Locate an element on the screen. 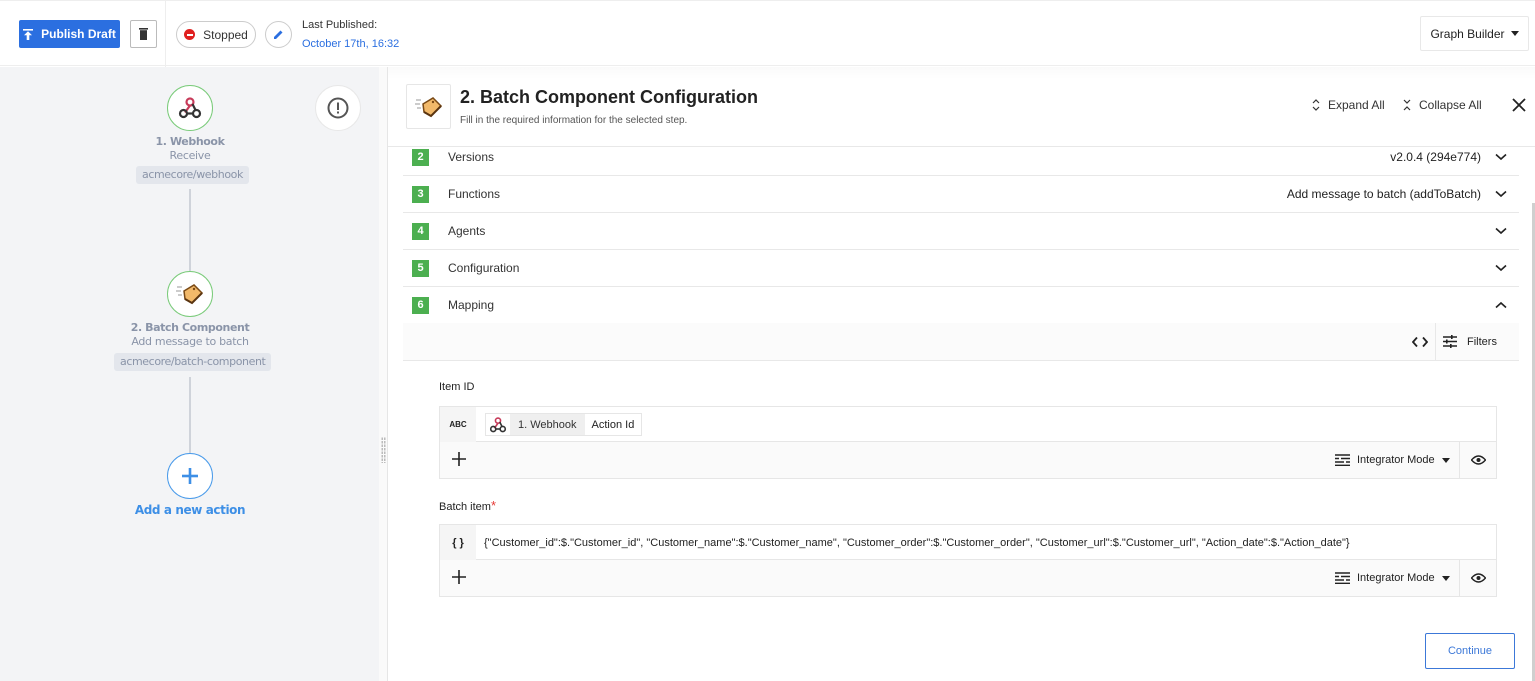  section-mapping: 6 Mapping is located at coordinates (961, 305).